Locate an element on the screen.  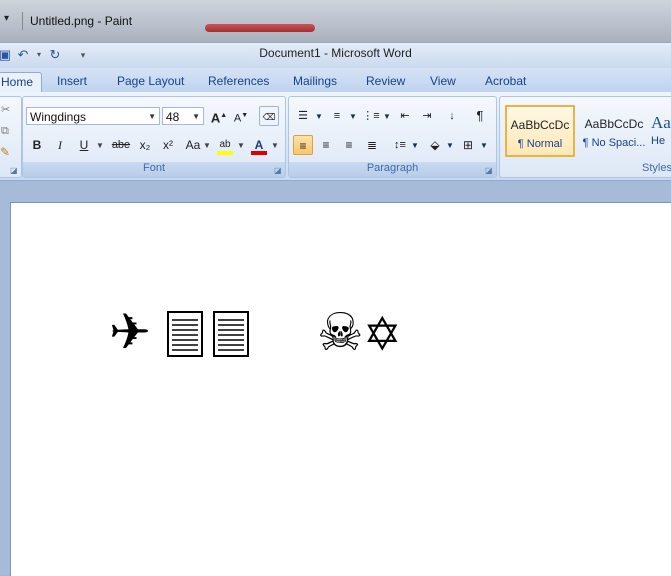
paint-window-title: Untitled.png - Paint is located at coordinates (81, 21).